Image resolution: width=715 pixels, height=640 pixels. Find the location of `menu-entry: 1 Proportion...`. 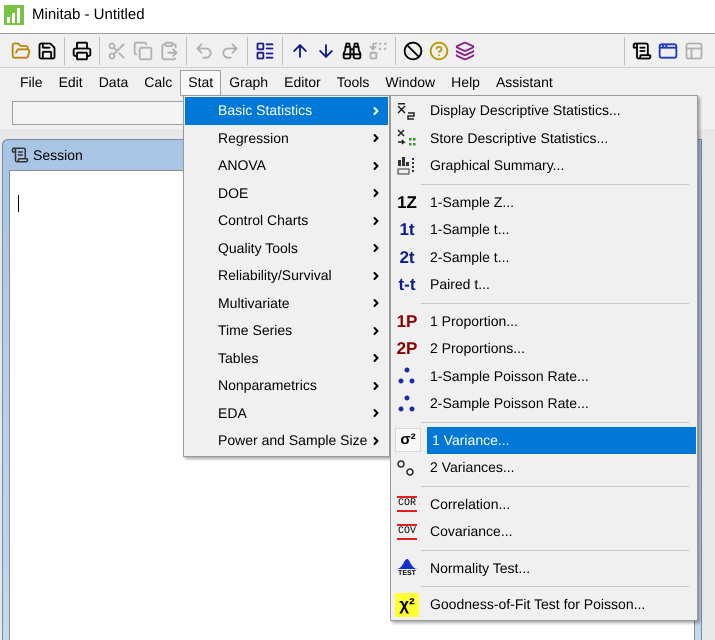

menu-entry: 1 Proportion... is located at coordinates (560, 321).